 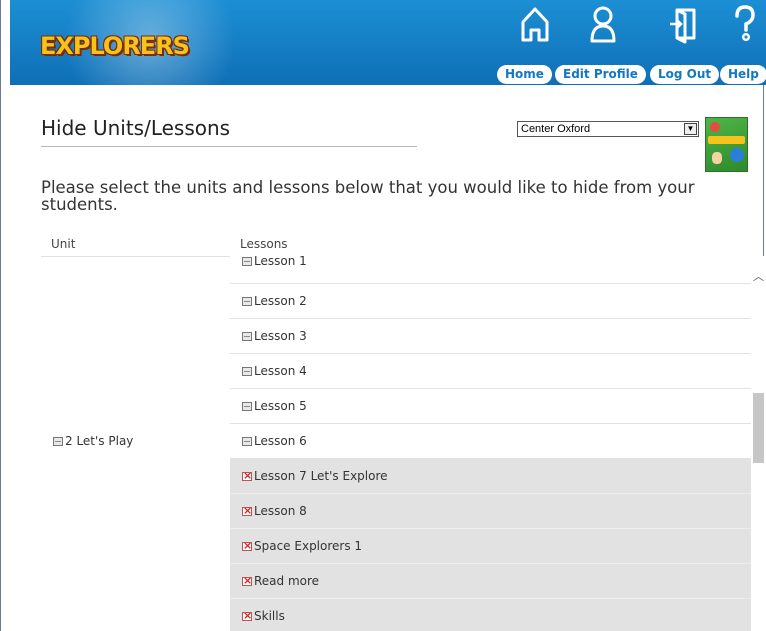 What do you see at coordinates (524, 74) in the screenshot?
I see `home-button: Home` at bounding box center [524, 74].